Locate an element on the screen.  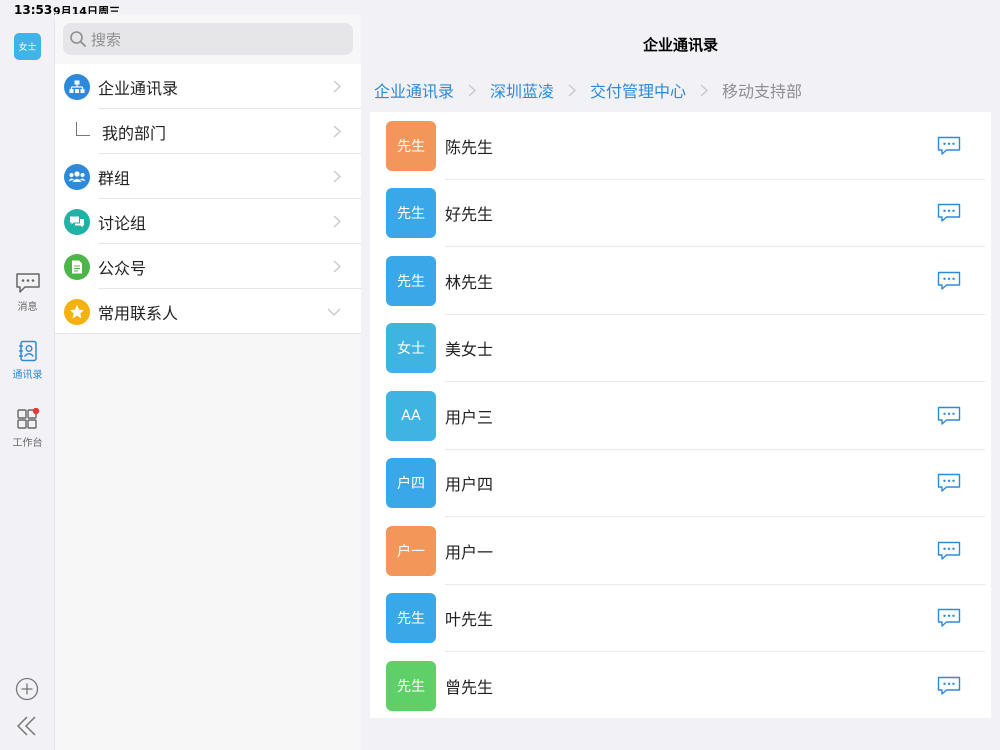
menu-item-frequent-contacts: 常用联系人 is located at coordinates (208, 311).